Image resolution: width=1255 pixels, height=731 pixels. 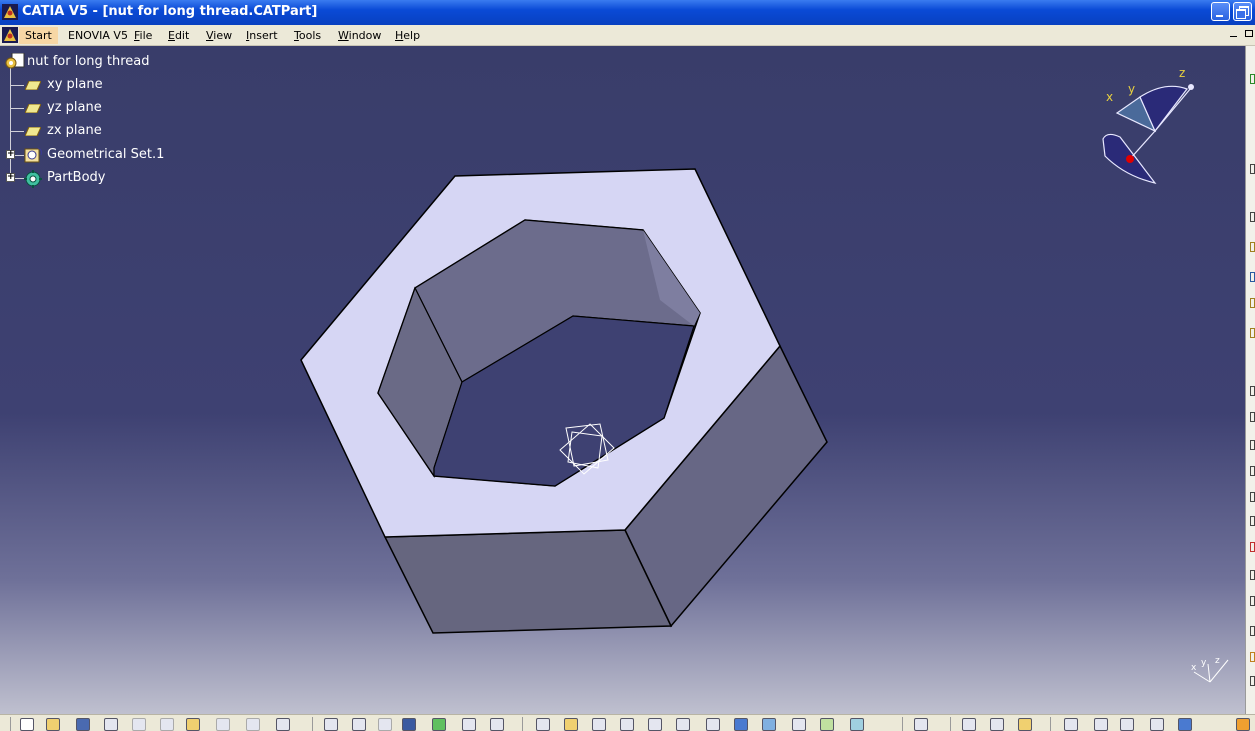 What do you see at coordinates (1101, 724) in the screenshot?
I see `axis-icon` at bounding box center [1101, 724].